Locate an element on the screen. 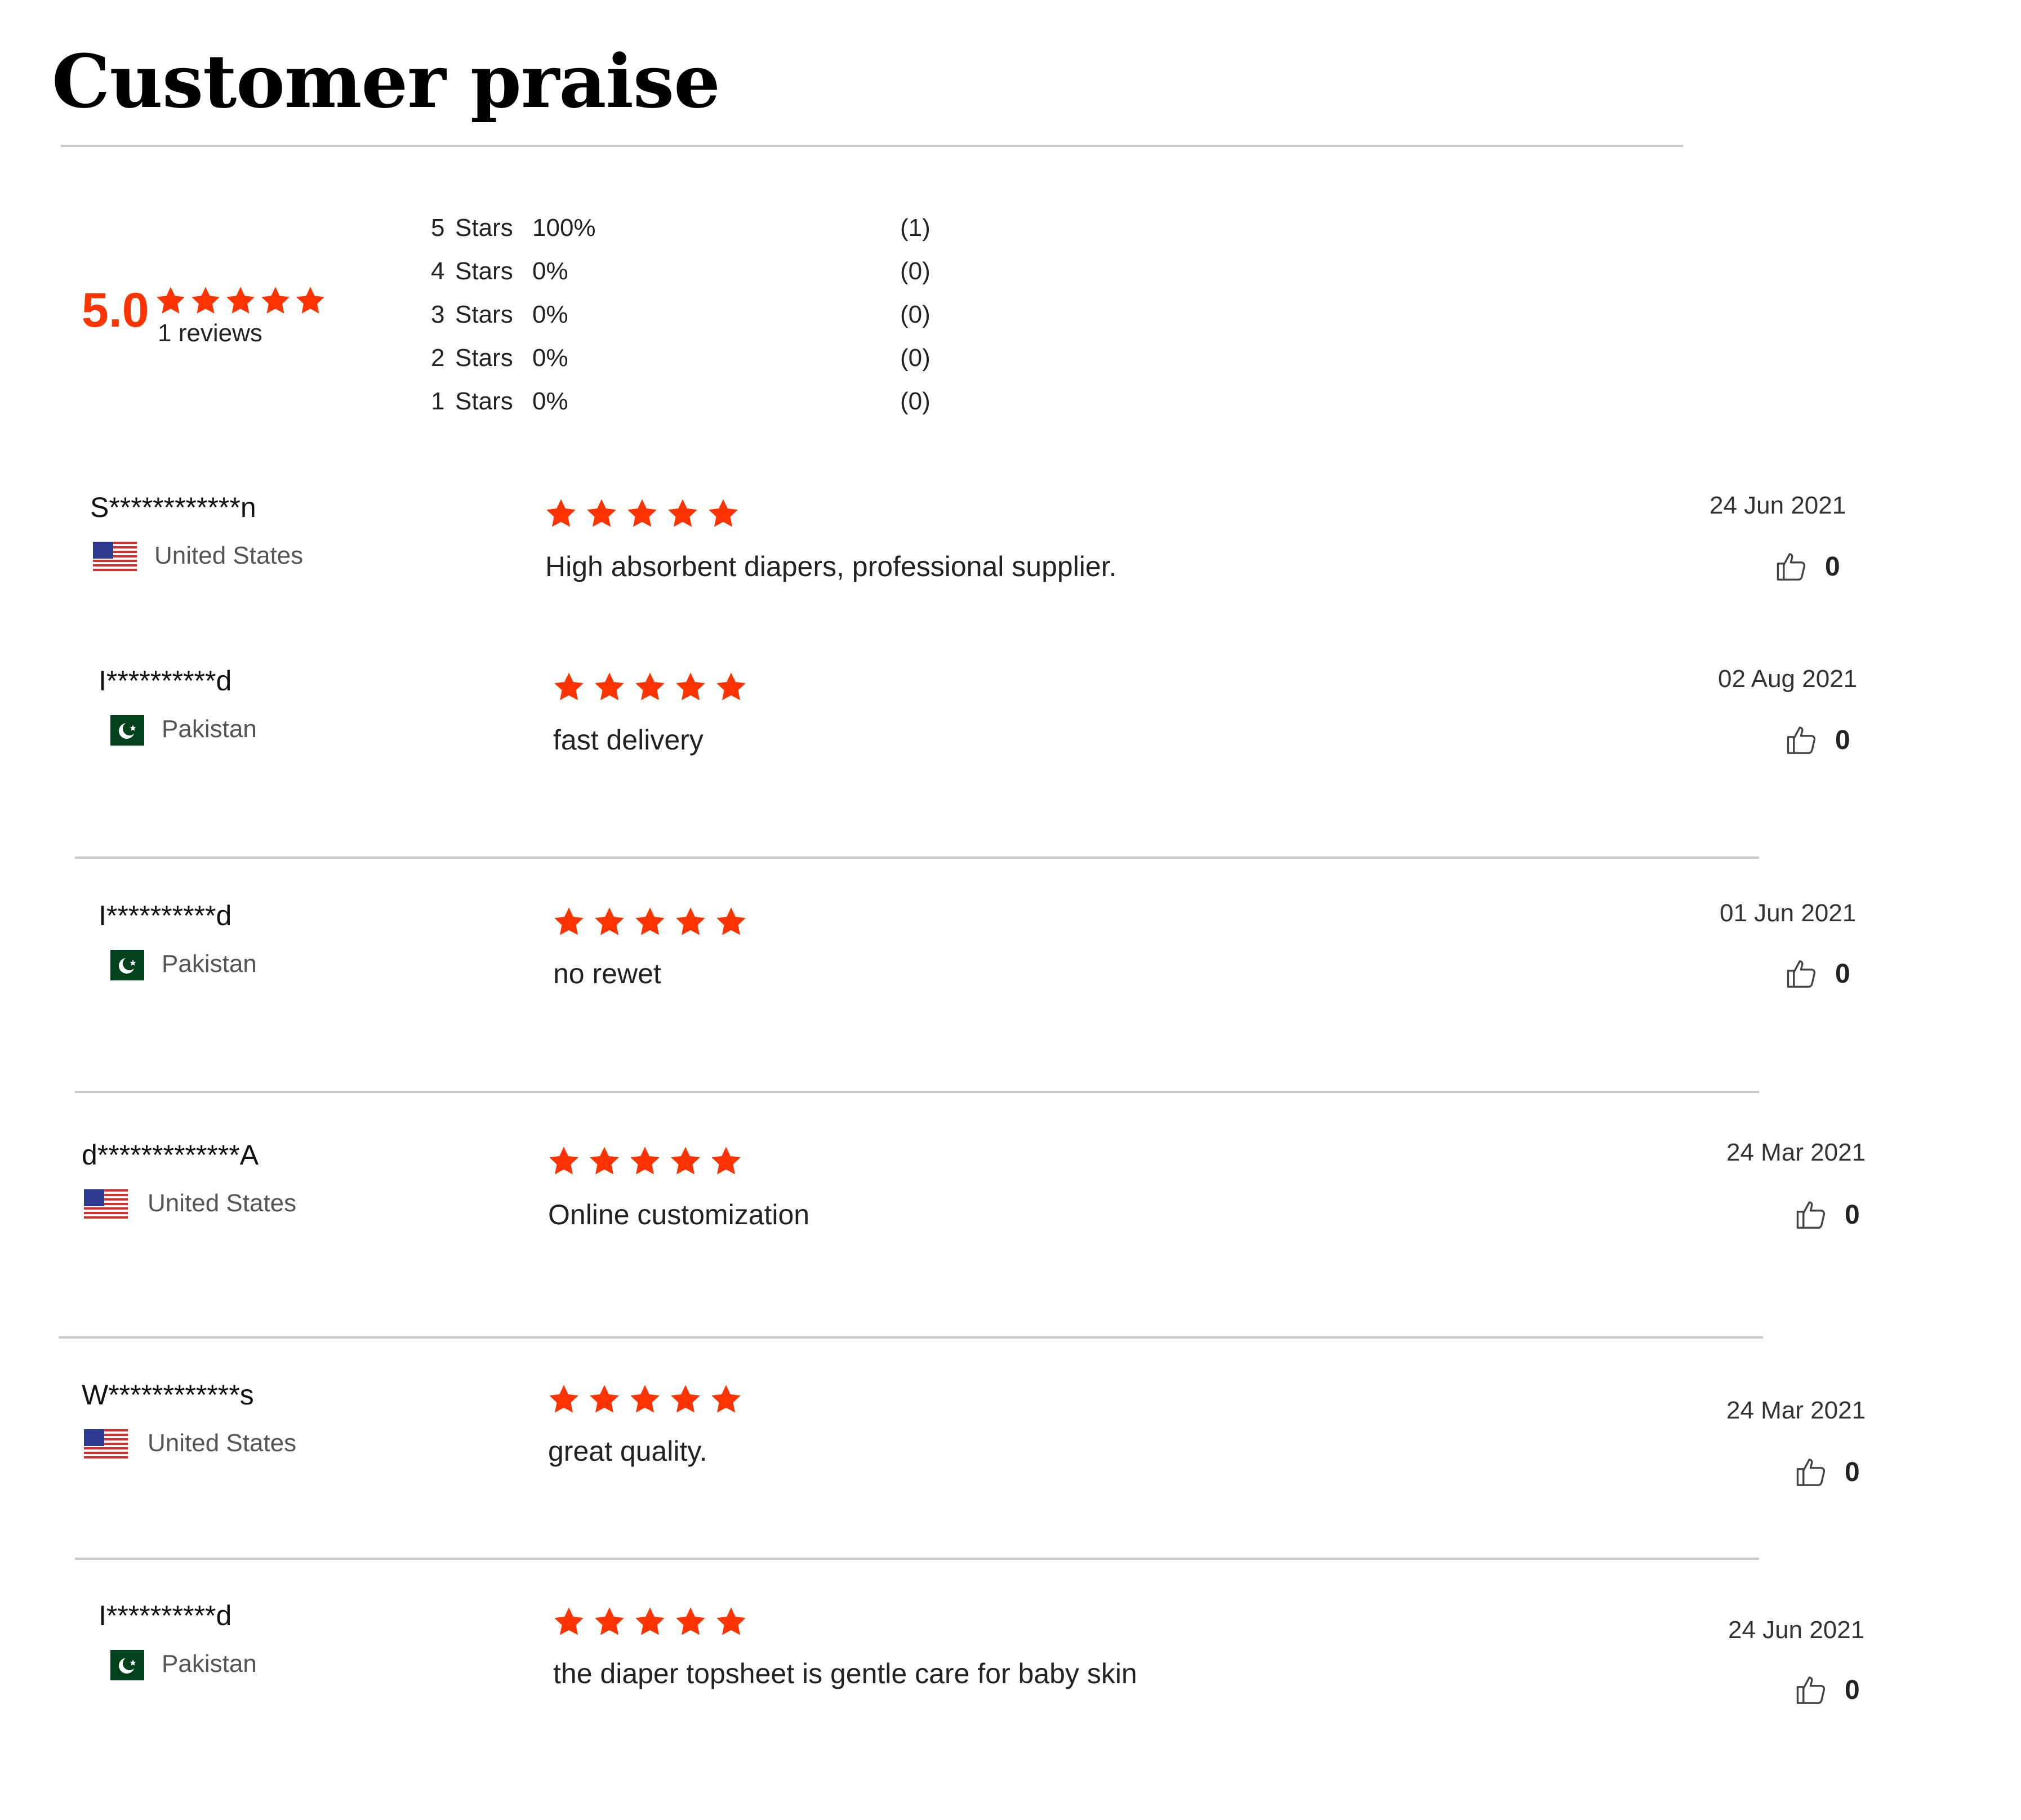 This screenshot has height=1820, width=2021. page-title: Customer praise is located at coordinates (386, 81).